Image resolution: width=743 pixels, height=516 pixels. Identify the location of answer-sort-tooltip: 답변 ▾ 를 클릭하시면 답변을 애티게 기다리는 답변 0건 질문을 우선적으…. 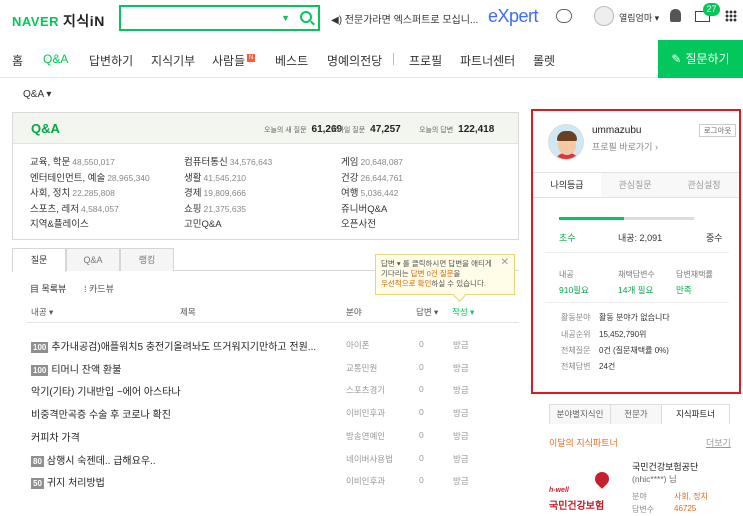
(445, 274).